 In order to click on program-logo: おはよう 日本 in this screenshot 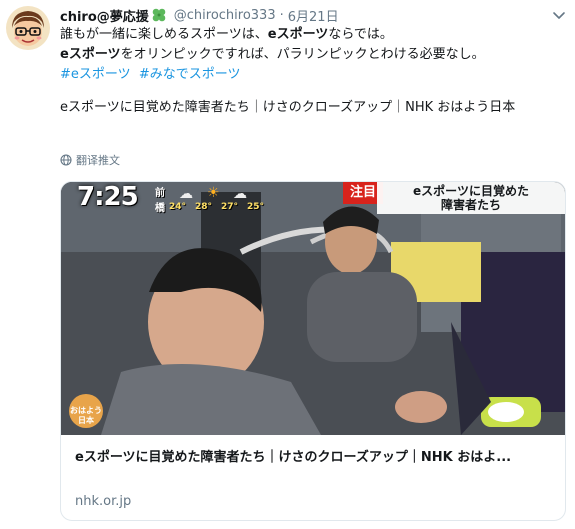, I will do `click(86, 411)`.